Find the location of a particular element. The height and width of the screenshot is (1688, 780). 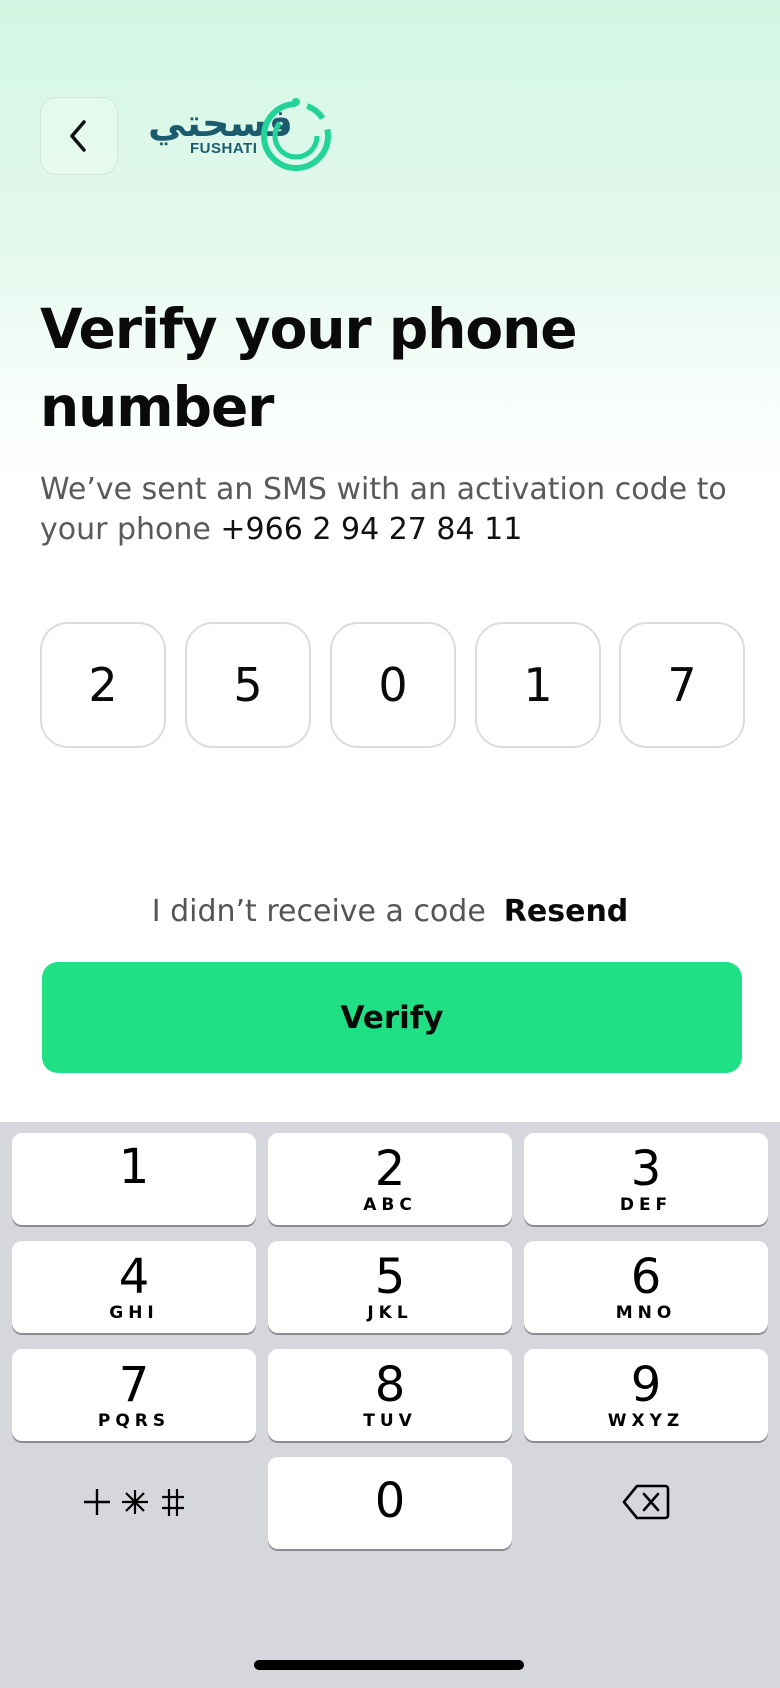

backspace-icon is located at coordinates (646, 1502).